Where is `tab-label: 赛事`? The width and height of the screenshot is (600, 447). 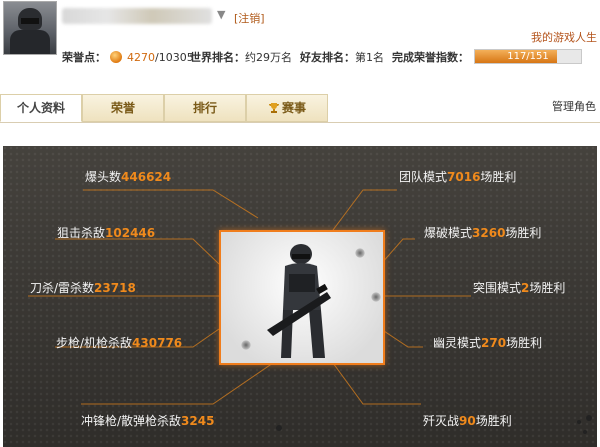 tab-label: 赛事 is located at coordinates (293, 108).